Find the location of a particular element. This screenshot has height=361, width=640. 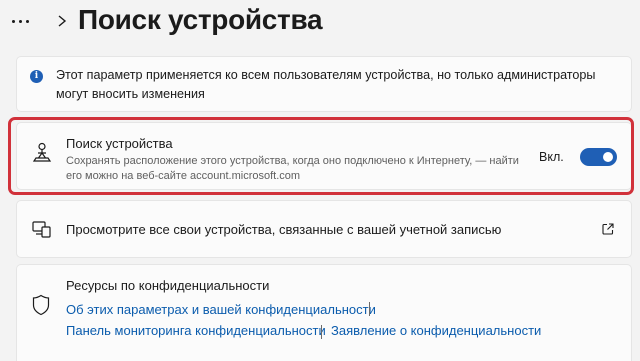

page-header: Поиск устройства is located at coordinates (320, 22).